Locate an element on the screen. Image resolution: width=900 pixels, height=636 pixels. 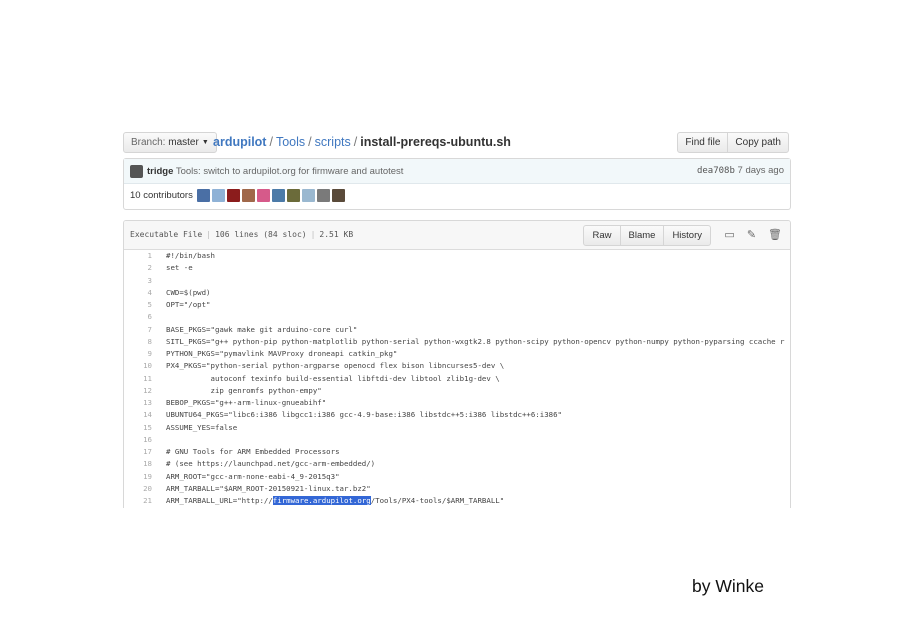
file-actions: Raw Blame History is located at coordinates (647, 235).